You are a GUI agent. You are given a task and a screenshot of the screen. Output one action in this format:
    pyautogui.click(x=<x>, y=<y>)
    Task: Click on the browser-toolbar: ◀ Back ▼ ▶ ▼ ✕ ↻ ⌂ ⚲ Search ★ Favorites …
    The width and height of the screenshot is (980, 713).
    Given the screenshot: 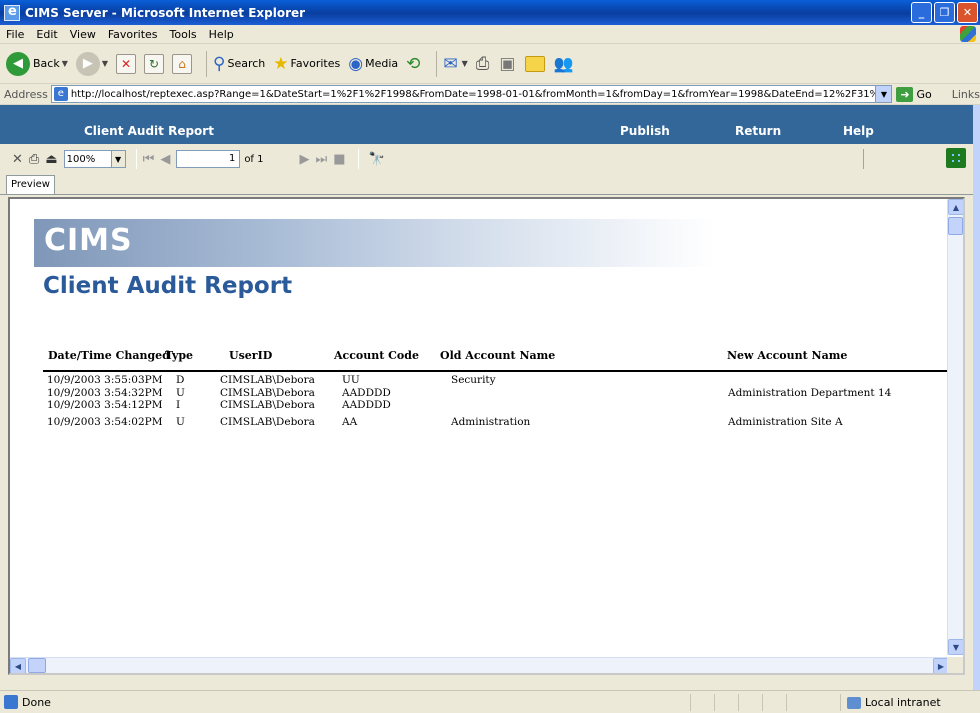 What is the action you would take?
    pyautogui.click(x=490, y=64)
    